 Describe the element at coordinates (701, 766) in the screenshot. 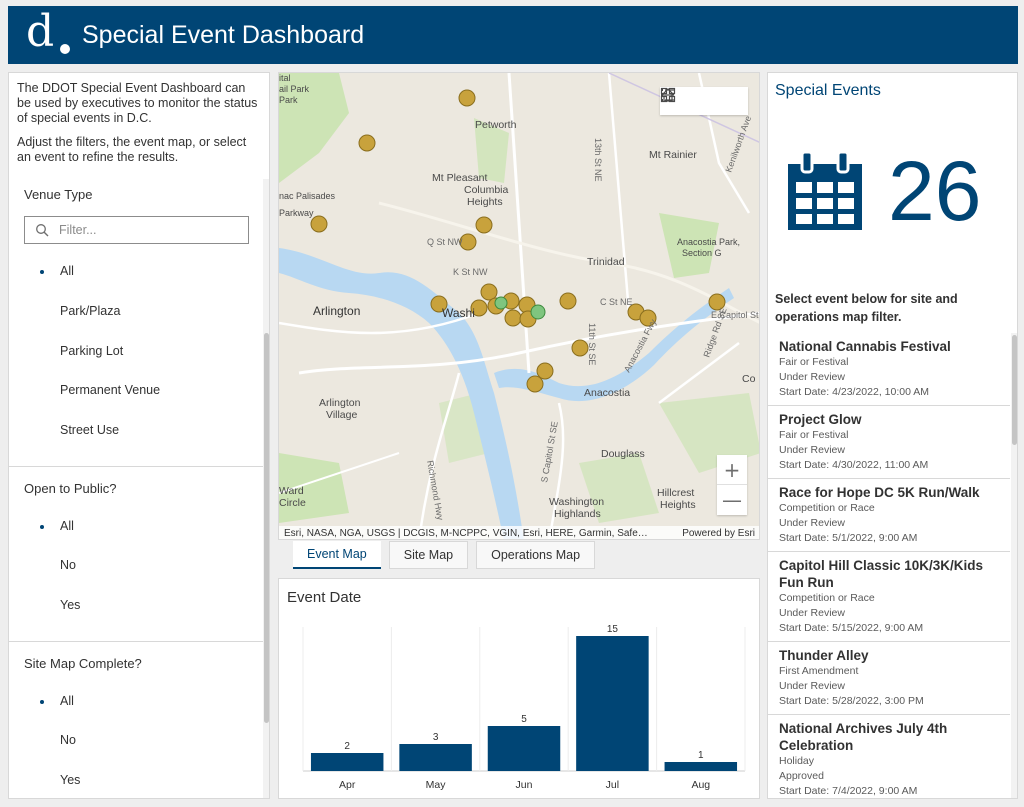

I see `bar-aug` at that location.